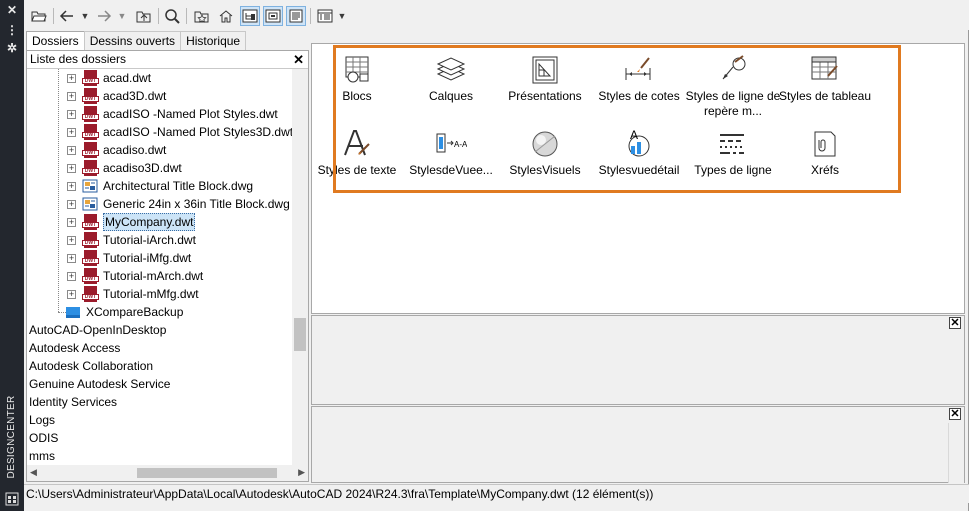 Image resolution: width=969 pixels, height=511 pixels. What do you see at coordinates (135, 312) in the screenshot?
I see `tree-item-label: XCompareBackup` at bounding box center [135, 312].